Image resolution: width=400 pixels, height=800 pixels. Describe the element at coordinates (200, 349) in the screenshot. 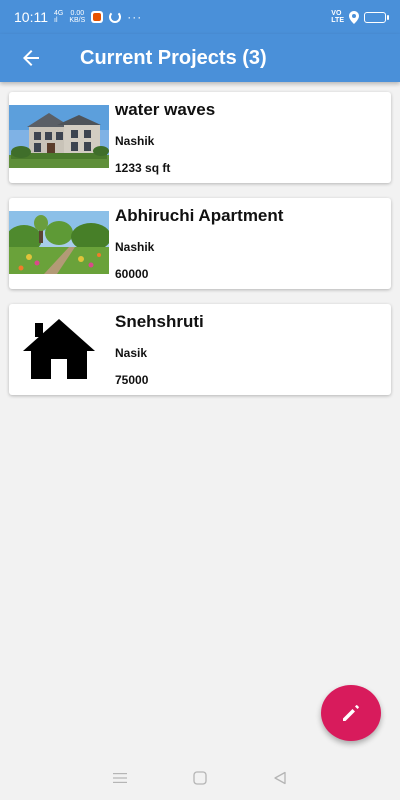

I see `project-card: Snehshruti Nasik 75000` at that location.